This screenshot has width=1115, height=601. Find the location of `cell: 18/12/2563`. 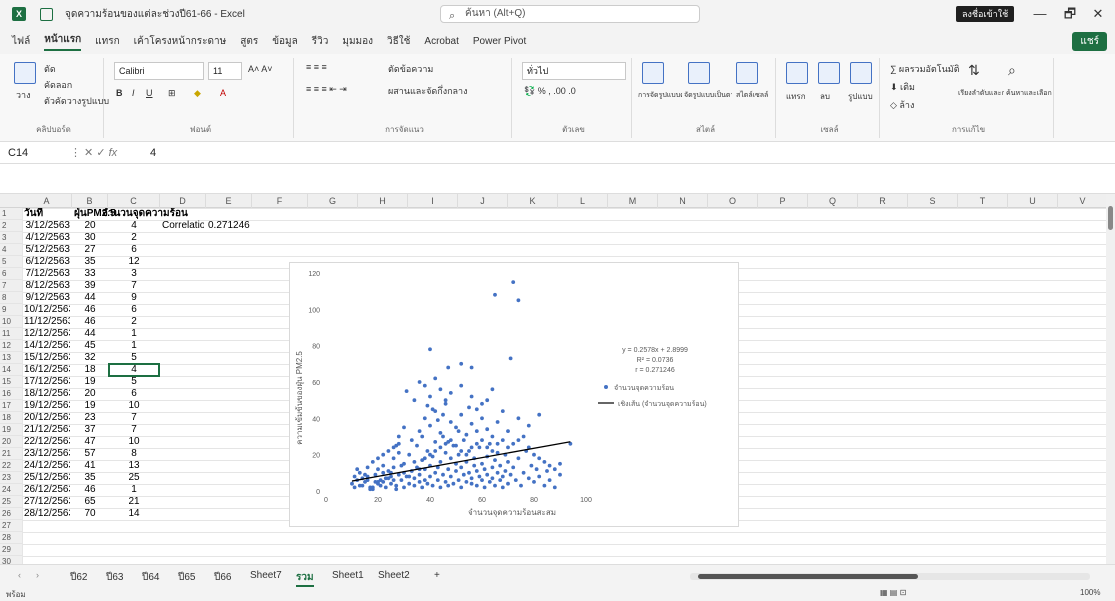

cell: 18/12/2563 is located at coordinates (47, 394).